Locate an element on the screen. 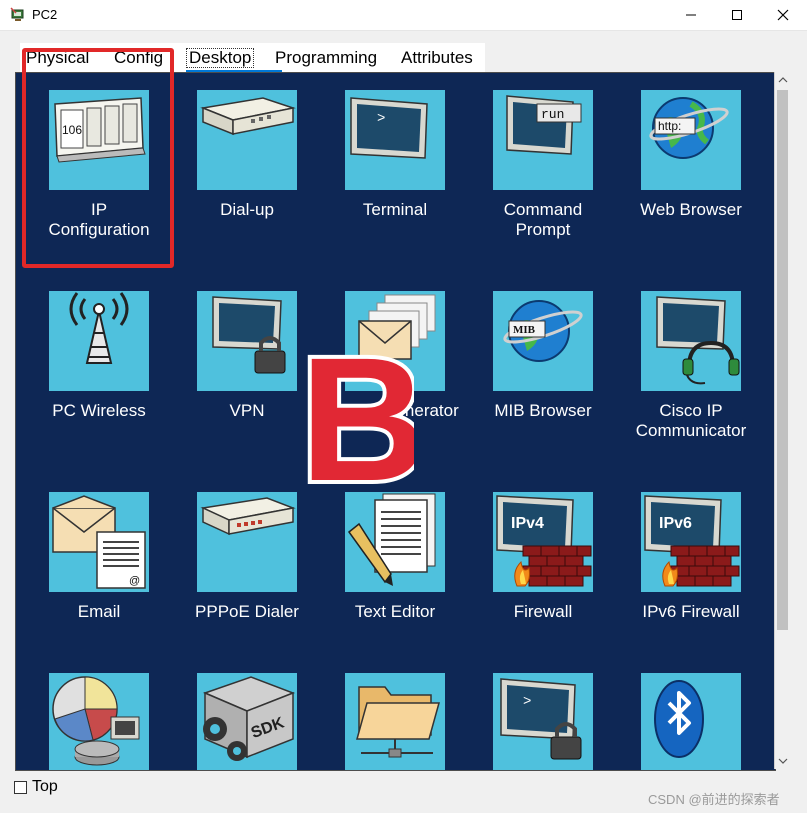 This screenshot has height=813, width=807. svg-text: IPv4 is located at coordinates (527, 523).